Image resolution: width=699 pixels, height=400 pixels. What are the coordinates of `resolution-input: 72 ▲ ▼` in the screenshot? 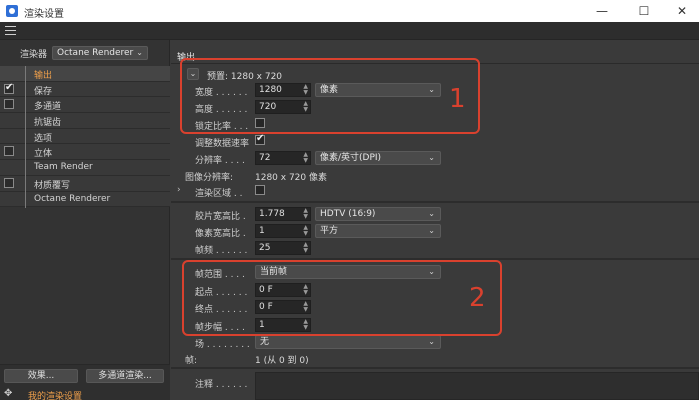 It's located at (283, 158).